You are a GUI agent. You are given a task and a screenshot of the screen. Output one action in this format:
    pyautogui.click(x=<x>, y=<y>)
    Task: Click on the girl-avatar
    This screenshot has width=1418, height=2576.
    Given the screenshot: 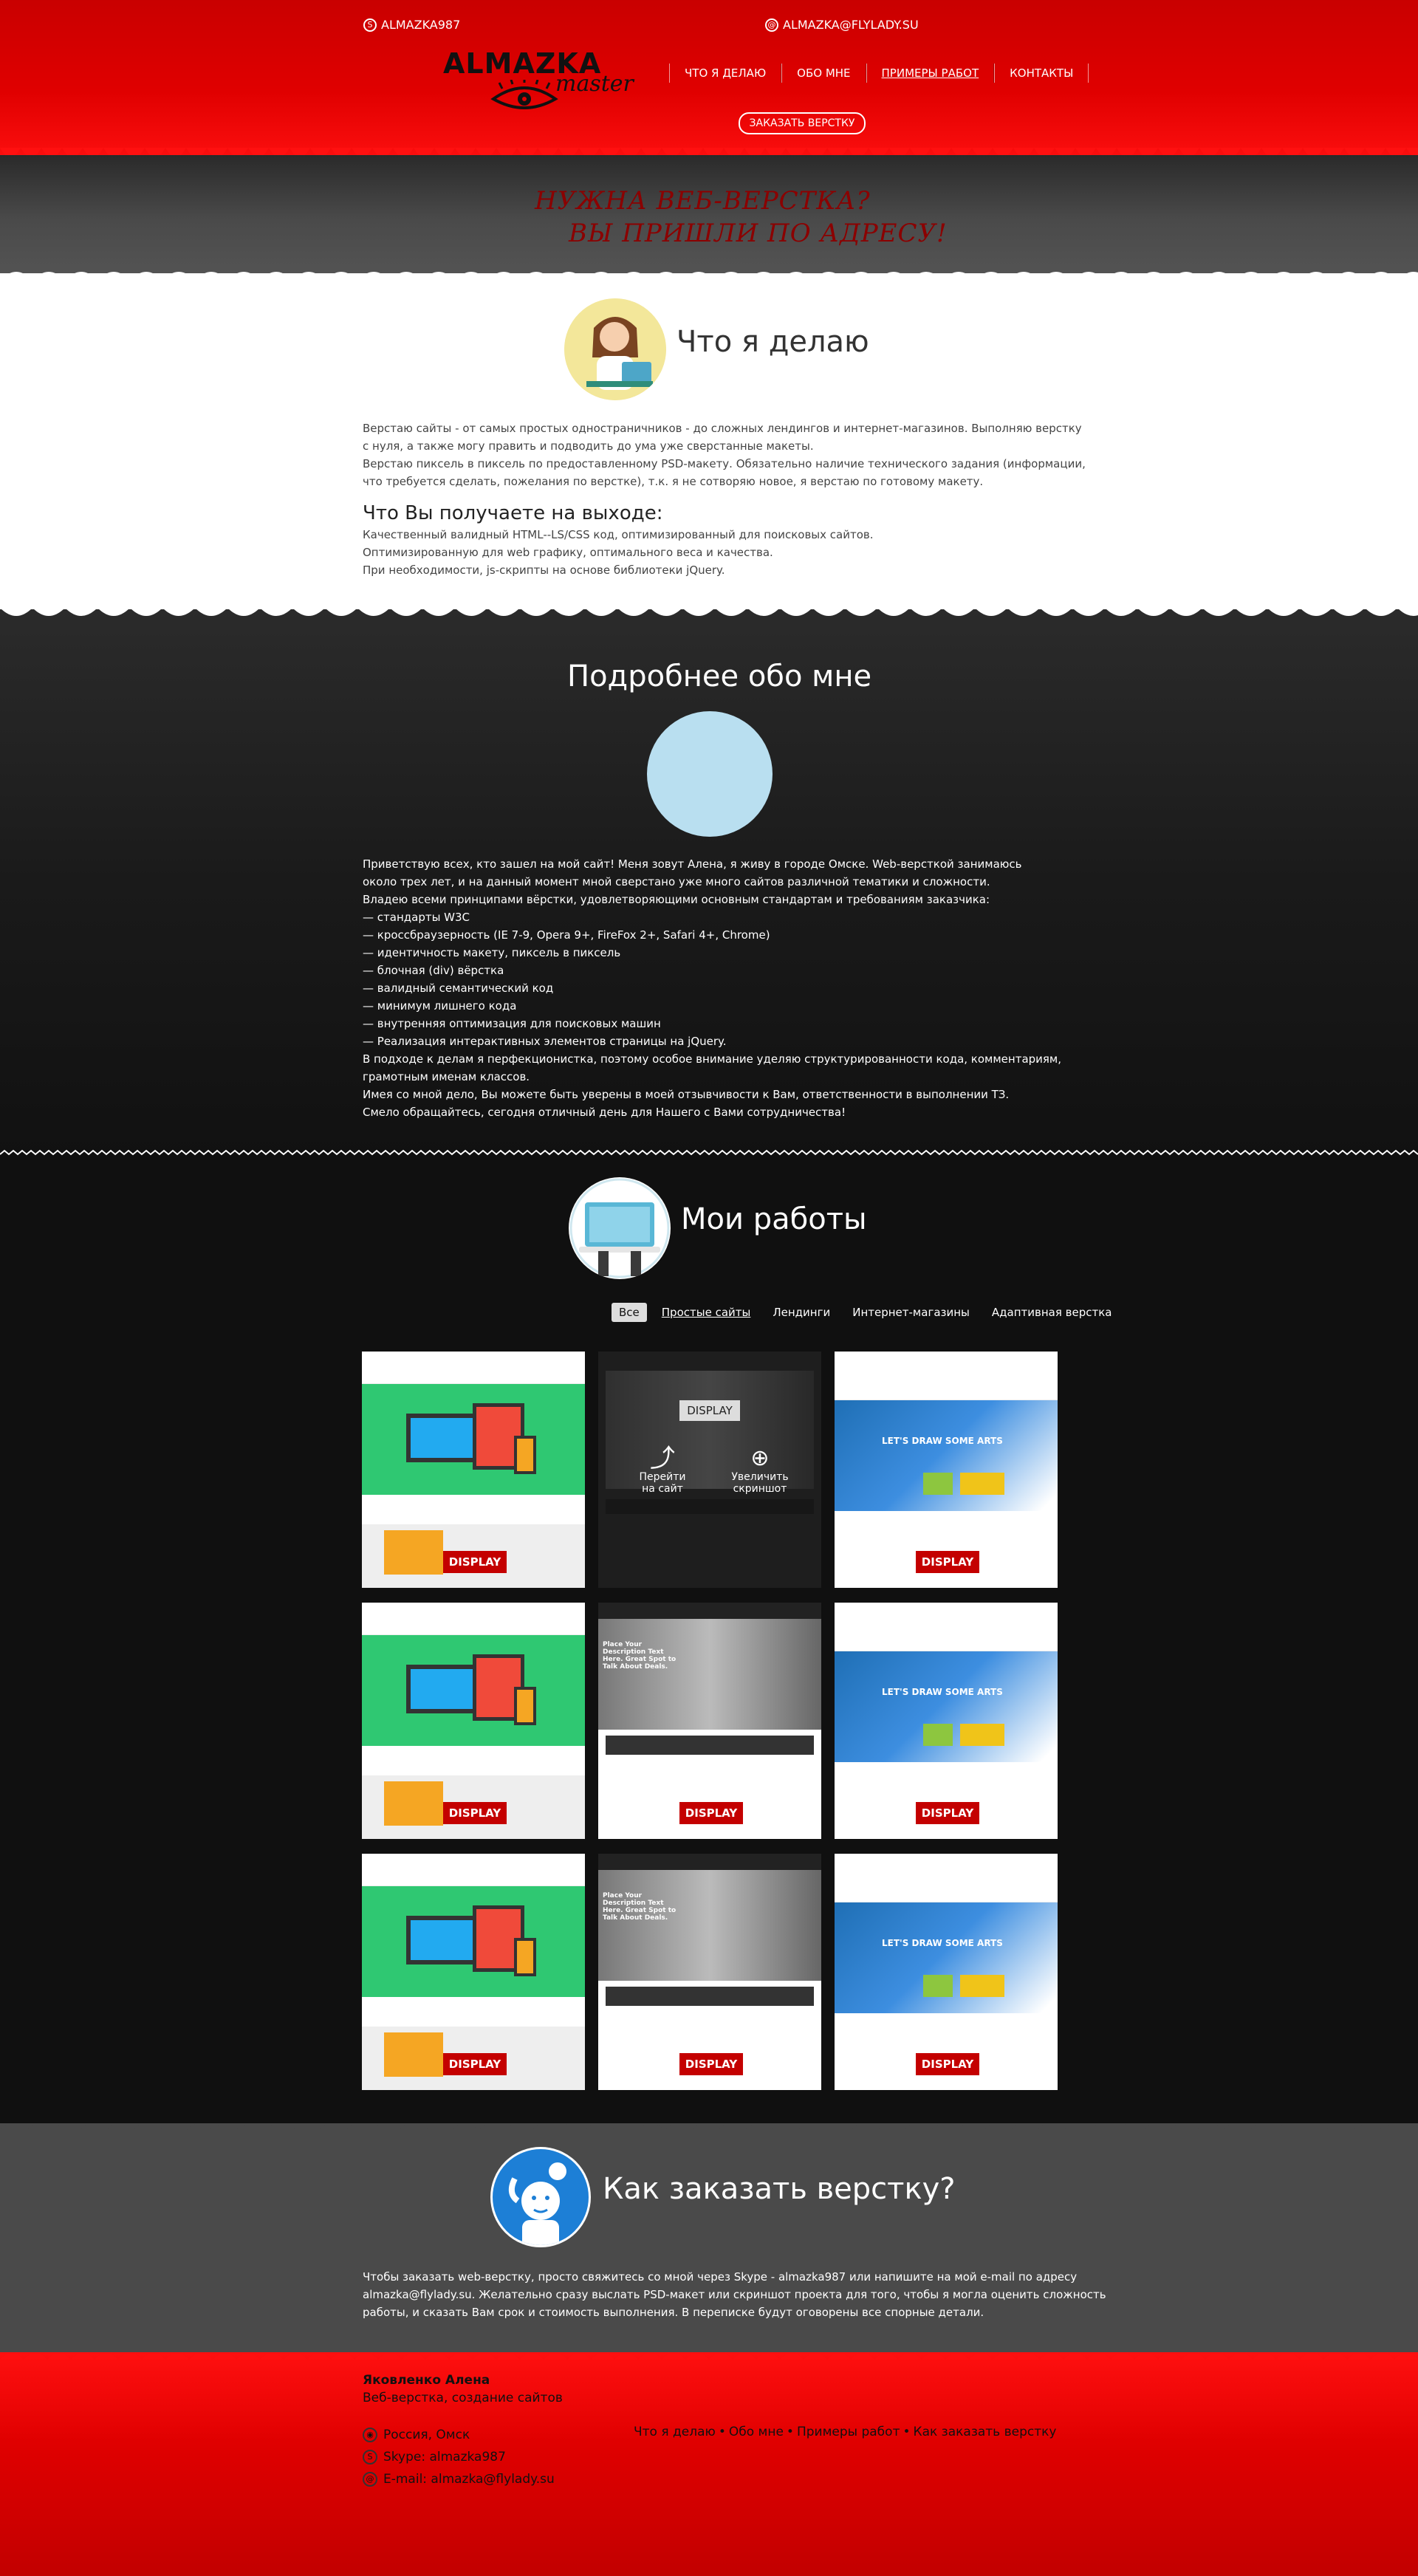 What is the action you would take?
    pyautogui.click(x=615, y=349)
    